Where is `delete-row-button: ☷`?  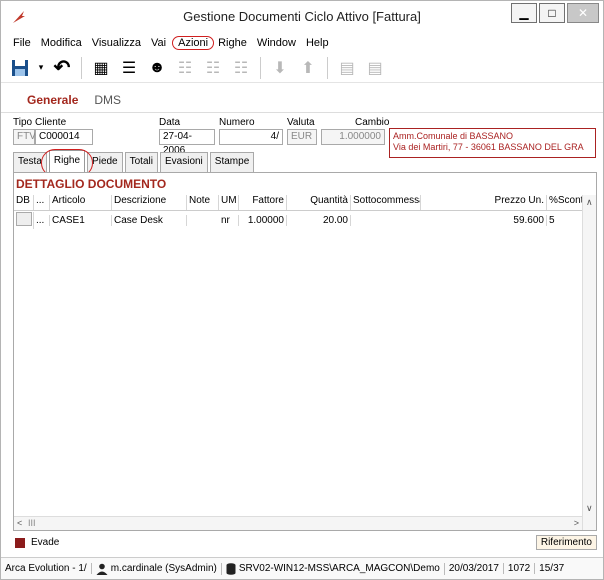 delete-row-button: ☷ is located at coordinates (241, 68).